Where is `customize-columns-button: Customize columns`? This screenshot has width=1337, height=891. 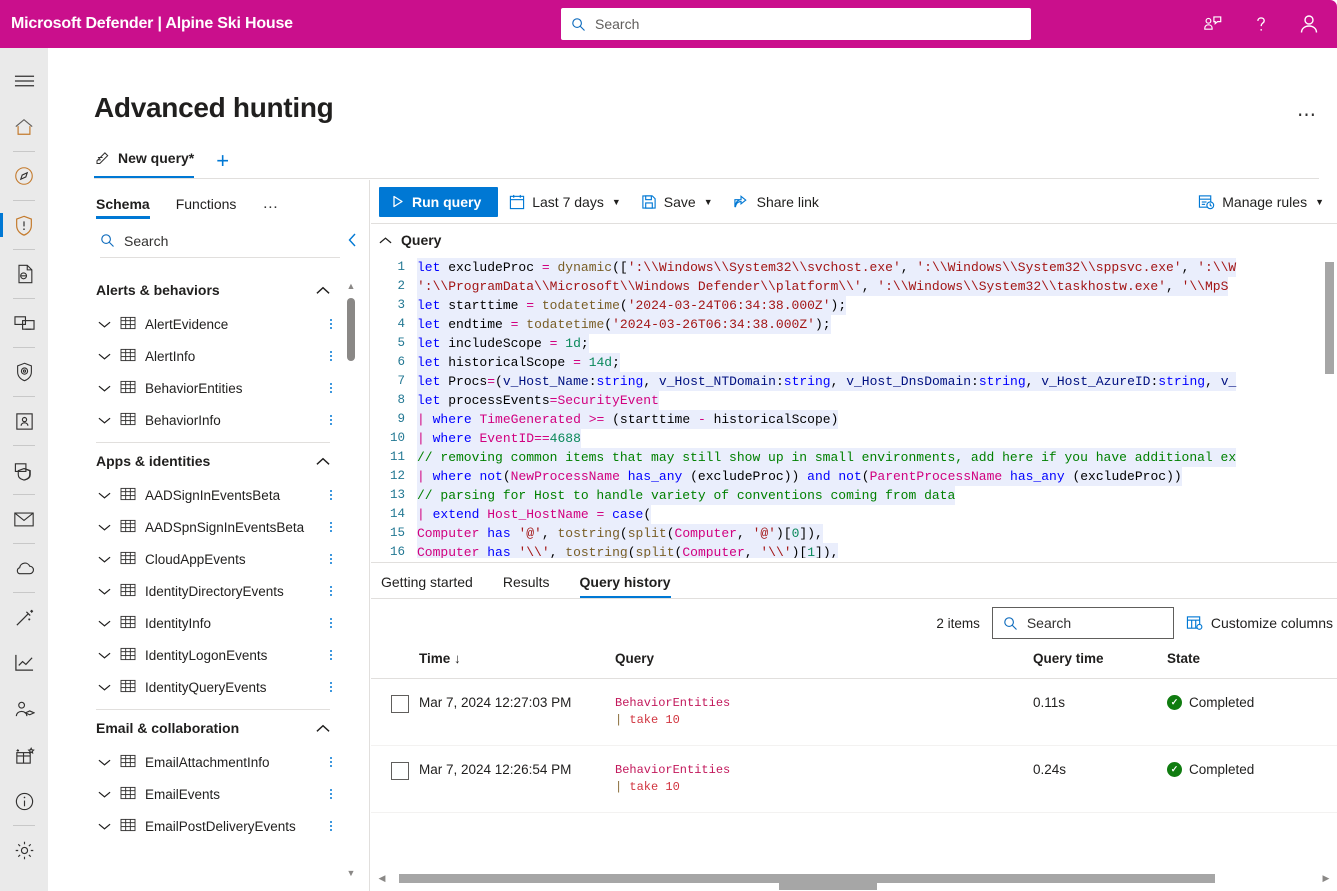 customize-columns-button: Customize columns is located at coordinates (1259, 623).